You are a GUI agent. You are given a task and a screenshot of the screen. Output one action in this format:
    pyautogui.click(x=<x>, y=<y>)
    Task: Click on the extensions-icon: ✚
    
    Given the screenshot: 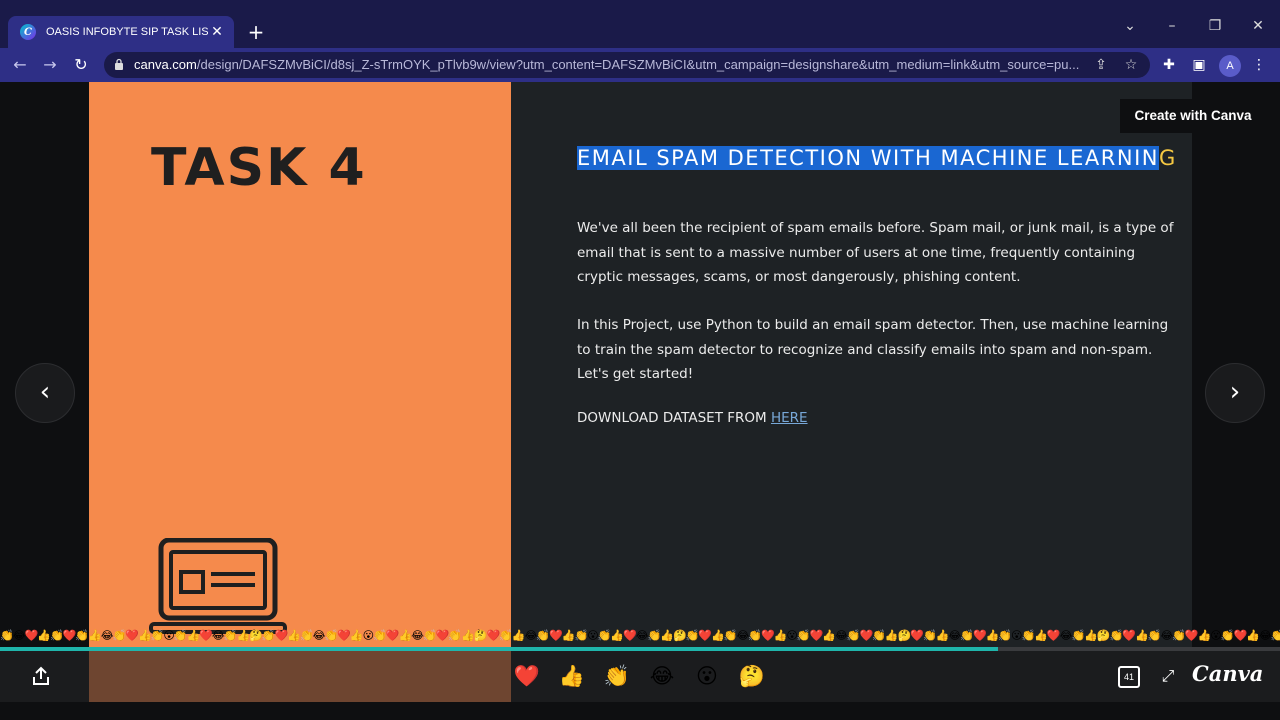 What is the action you would take?
    pyautogui.click(x=1169, y=65)
    